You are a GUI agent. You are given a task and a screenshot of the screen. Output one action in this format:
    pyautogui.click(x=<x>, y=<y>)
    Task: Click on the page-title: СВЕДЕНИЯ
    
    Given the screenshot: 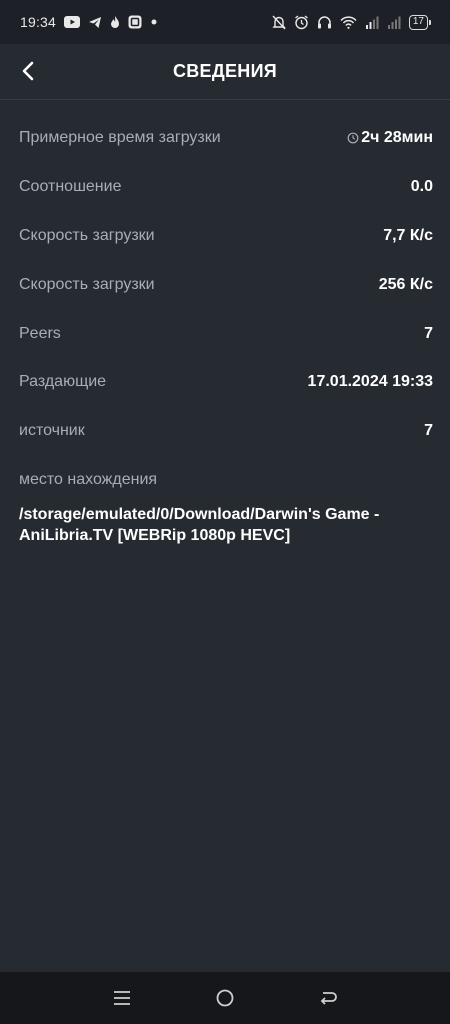 What is the action you would take?
    pyautogui.click(x=225, y=71)
    